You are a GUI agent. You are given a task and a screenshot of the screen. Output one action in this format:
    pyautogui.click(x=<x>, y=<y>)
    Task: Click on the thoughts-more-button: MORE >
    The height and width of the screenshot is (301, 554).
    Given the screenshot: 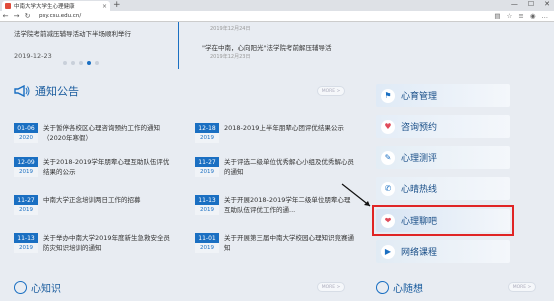 What is the action you would take?
    pyautogui.click(x=522, y=287)
    